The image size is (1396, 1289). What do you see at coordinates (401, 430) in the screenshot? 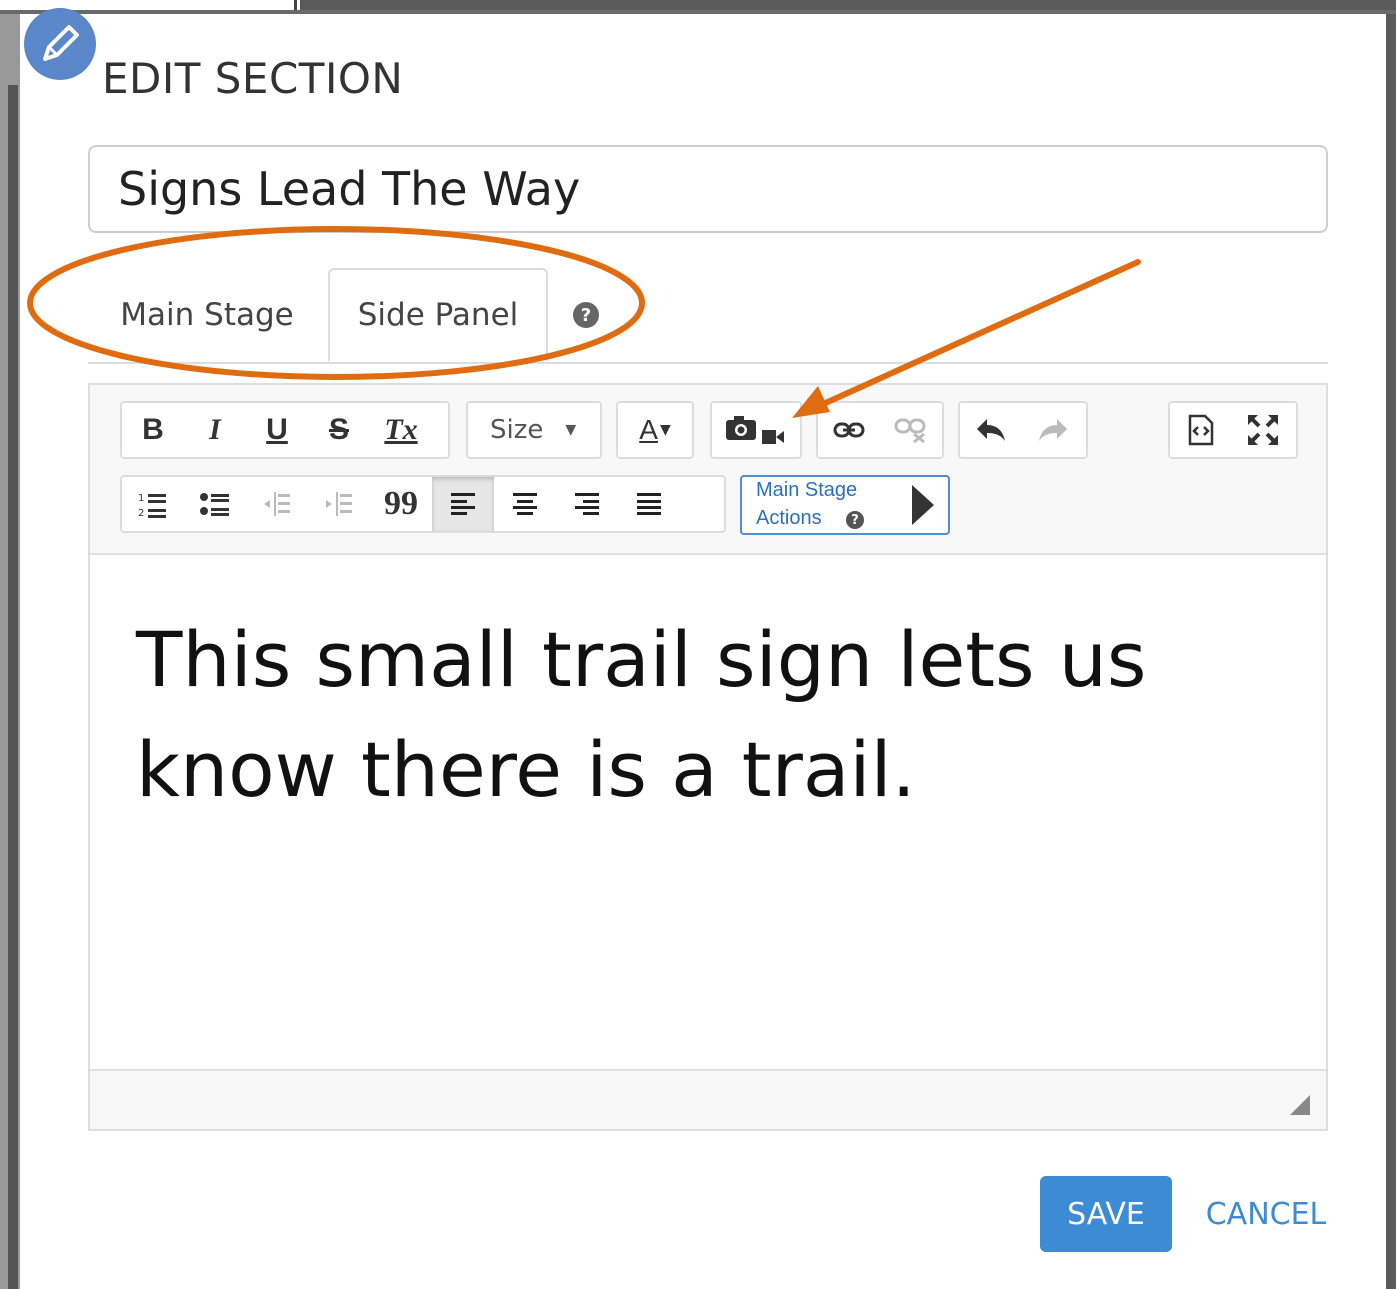
I see `clear-format-button: Tx` at bounding box center [401, 430].